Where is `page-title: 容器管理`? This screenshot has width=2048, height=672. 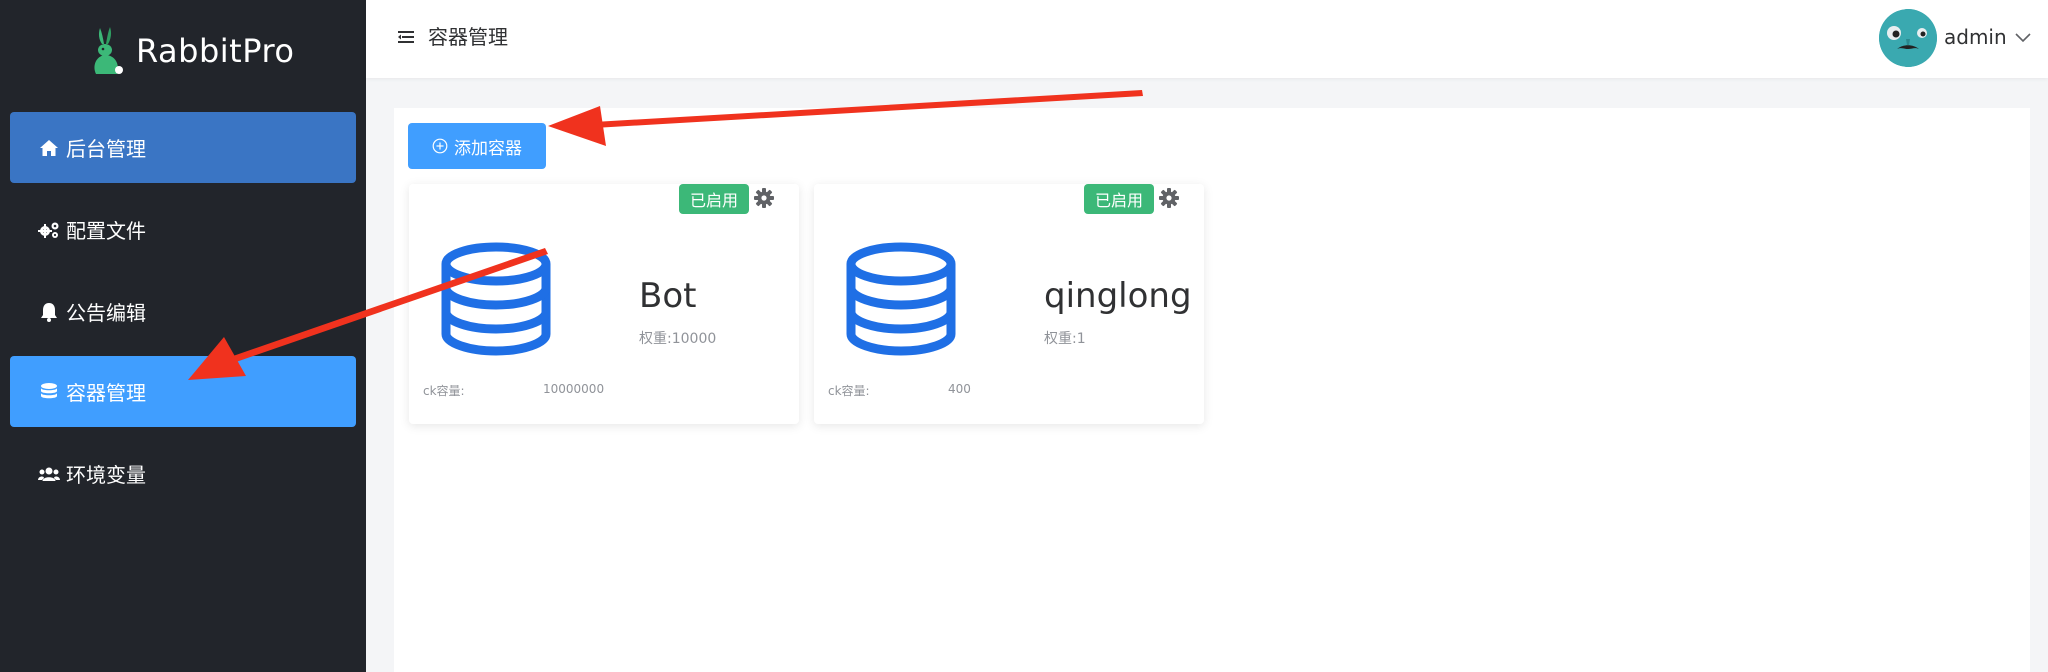 page-title: 容器管理 is located at coordinates (468, 37).